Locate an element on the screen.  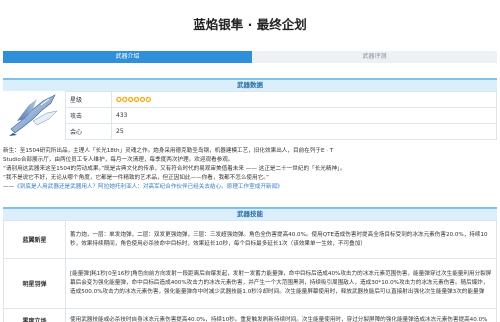
page-title: 蓝焰银隼 · 最终企划 is located at coordinates (250, 24).